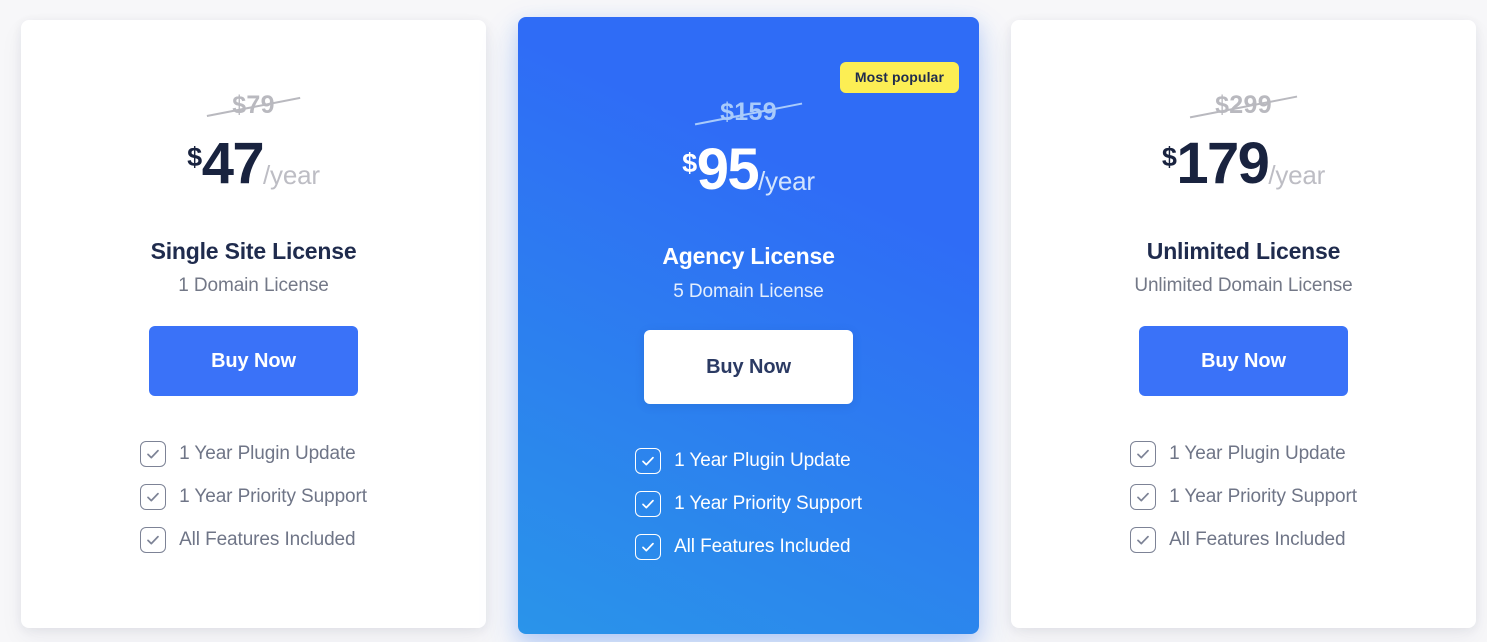 The height and width of the screenshot is (642, 1487). Describe the element at coordinates (748, 291) in the screenshot. I see `plan-subtitle: 5 Domain License` at that location.